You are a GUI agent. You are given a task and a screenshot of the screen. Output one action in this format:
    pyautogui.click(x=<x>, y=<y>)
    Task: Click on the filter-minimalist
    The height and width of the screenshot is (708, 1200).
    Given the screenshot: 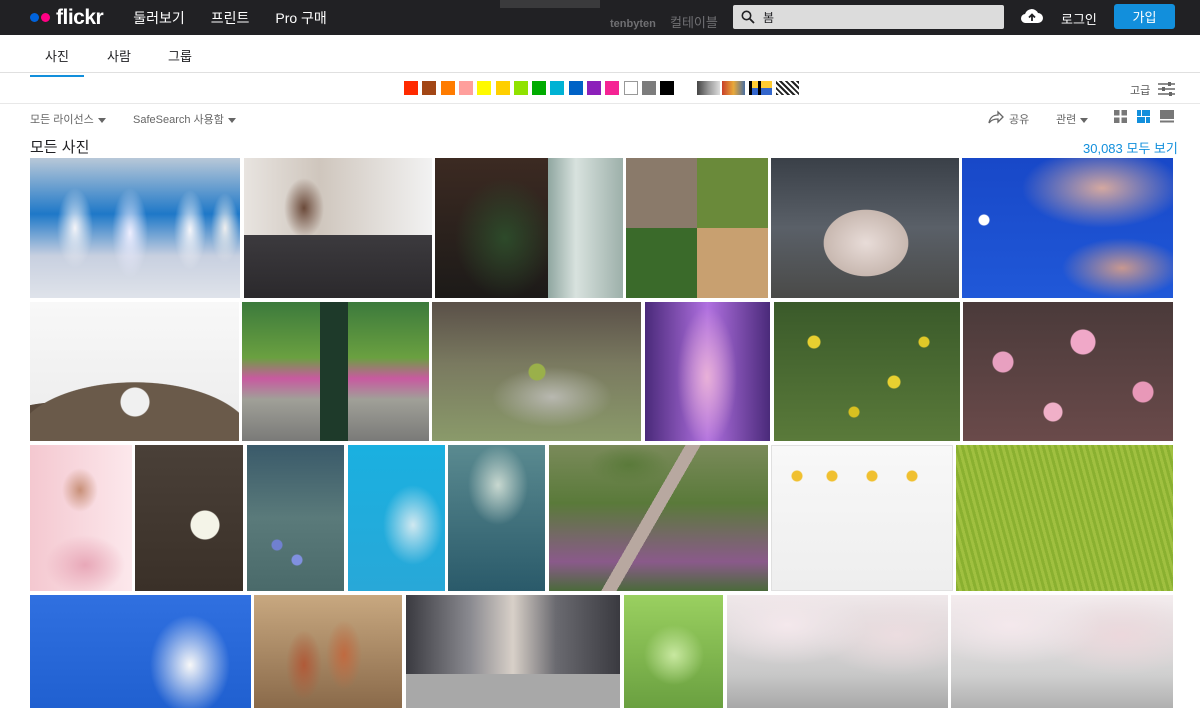 What is the action you would take?
    pyautogui.click(x=760, y=88)
    